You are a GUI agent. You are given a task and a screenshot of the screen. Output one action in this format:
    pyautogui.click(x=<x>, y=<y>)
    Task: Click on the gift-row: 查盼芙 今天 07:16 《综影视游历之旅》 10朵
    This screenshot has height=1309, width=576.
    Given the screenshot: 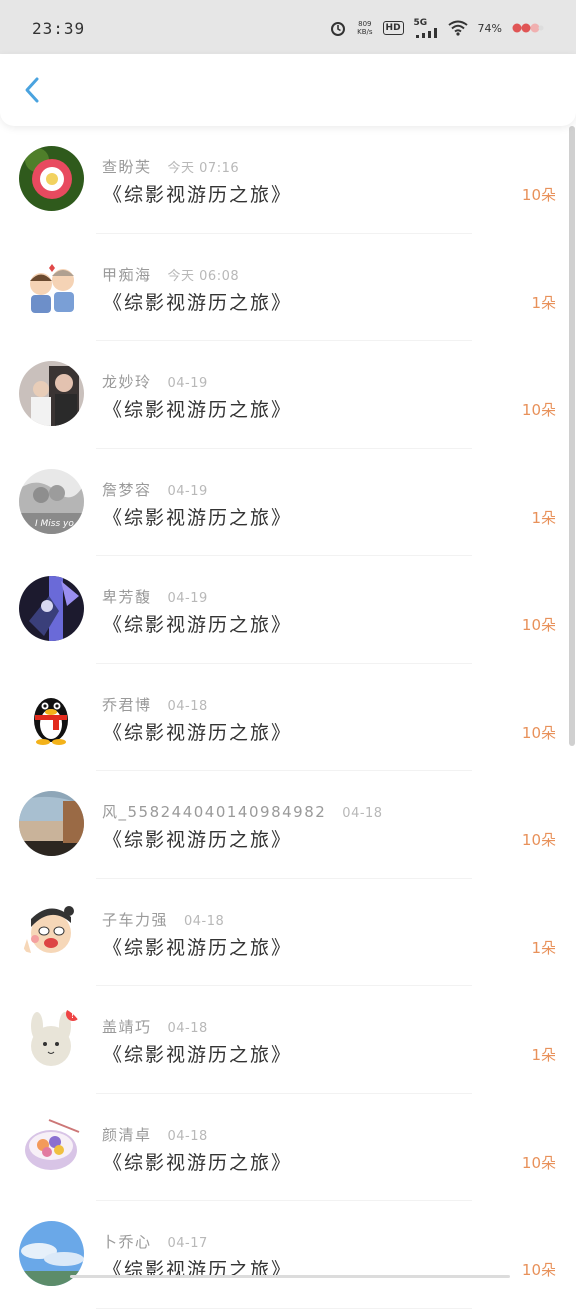 What is the action you would take?
    pyautogui.click(x=284, y=180)
    